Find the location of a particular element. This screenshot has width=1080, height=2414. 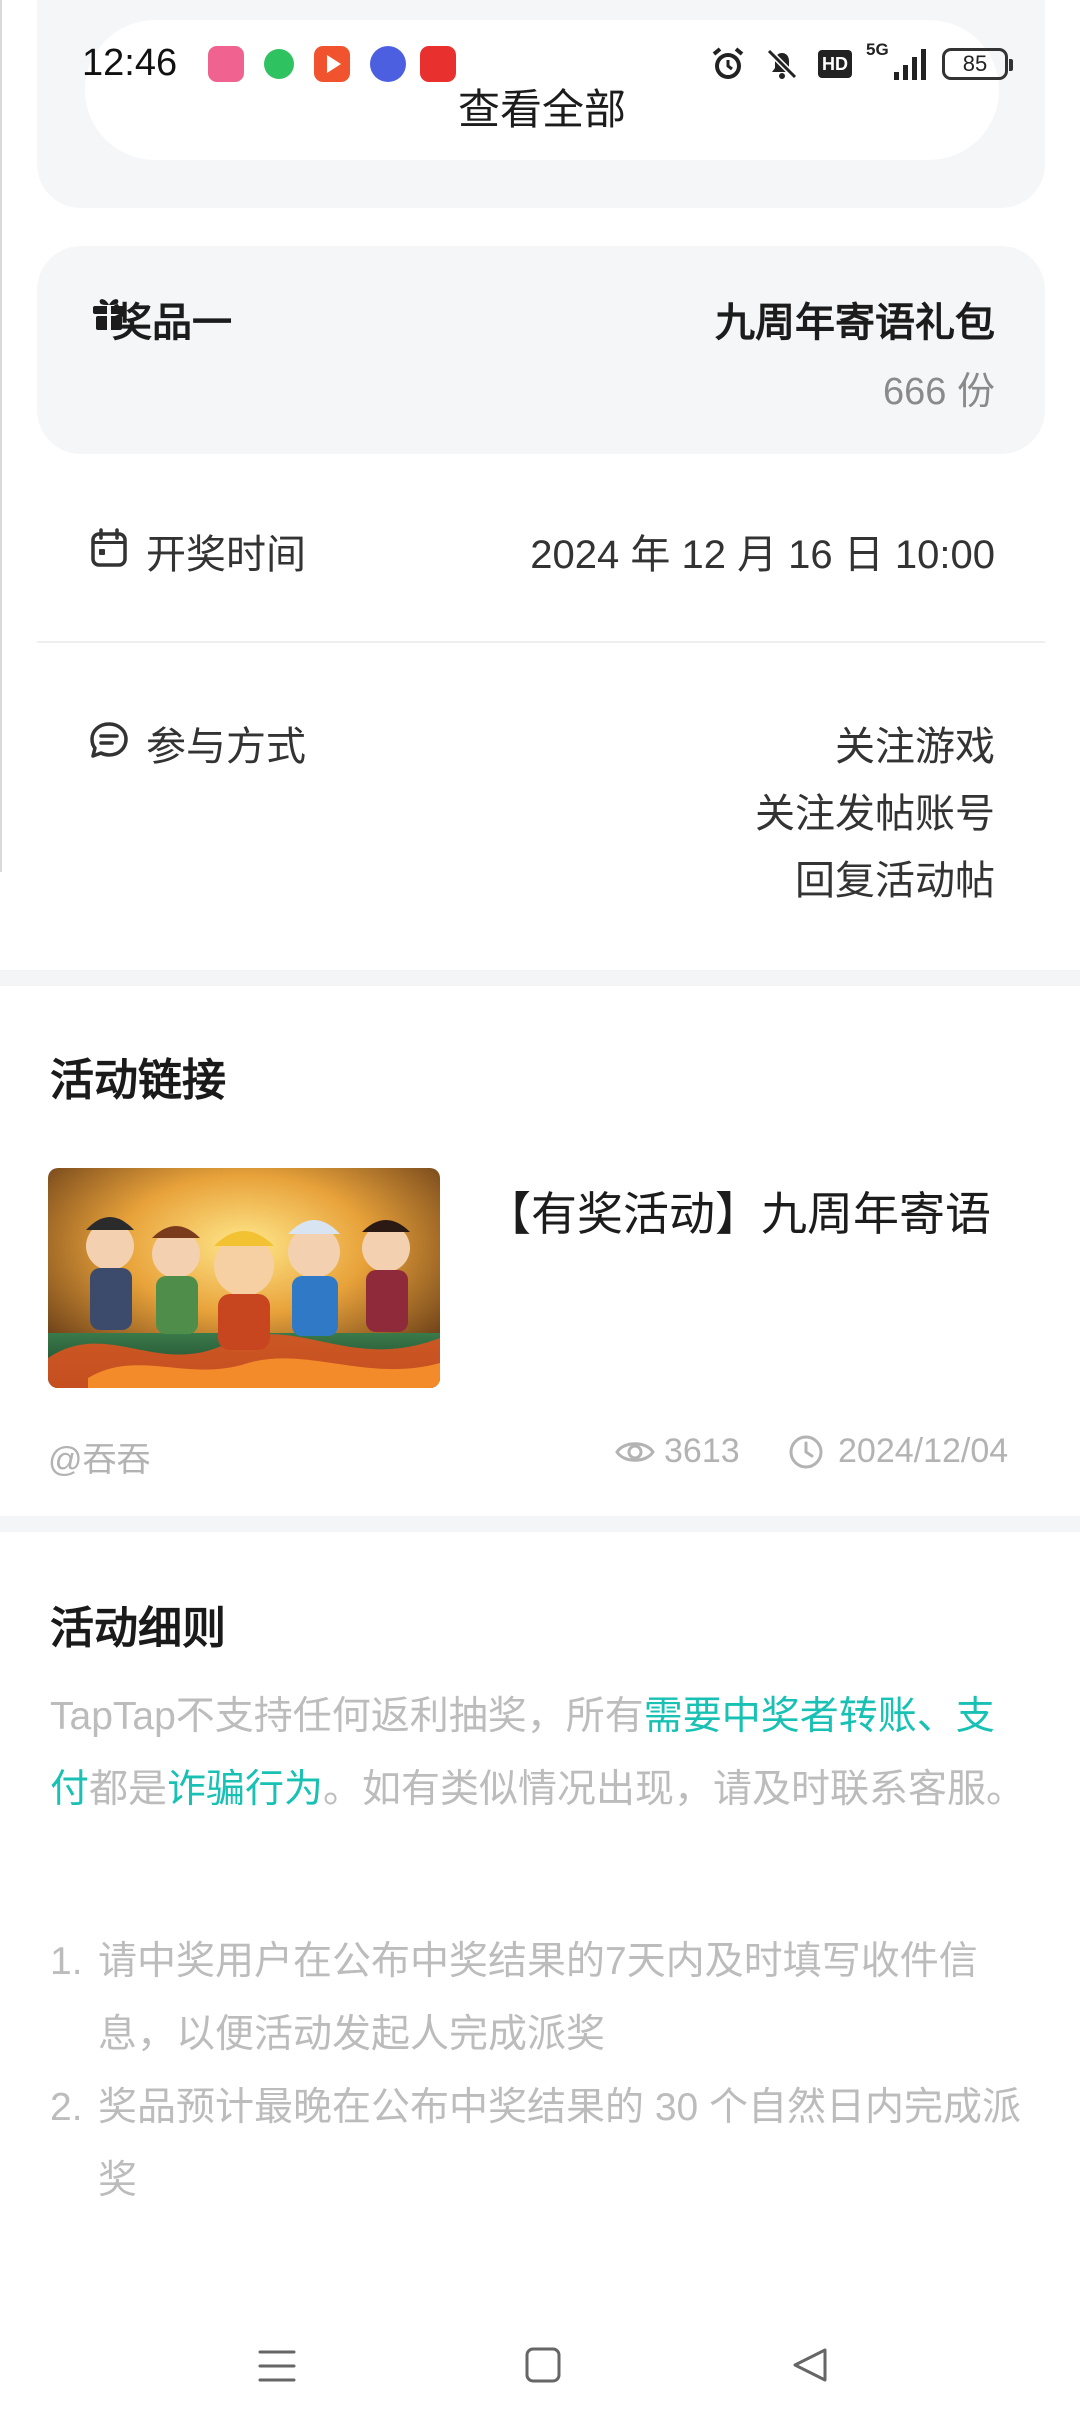

draw-time-label: 开奖时间 is located at coordinates (226, 555).